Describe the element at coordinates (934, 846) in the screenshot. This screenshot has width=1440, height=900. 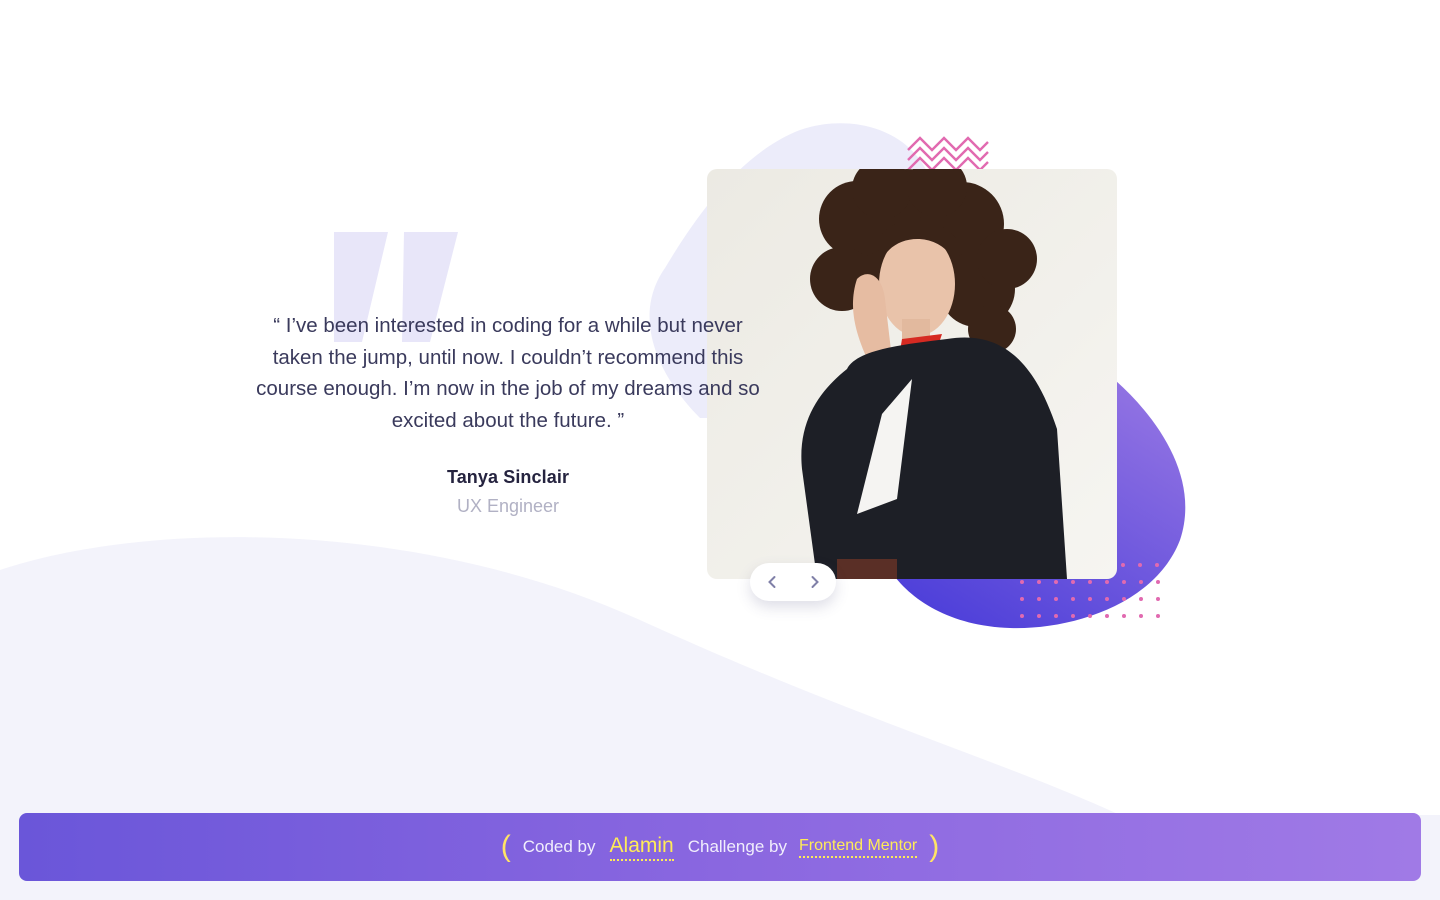
I see `footer-close-paren: )` at that location.